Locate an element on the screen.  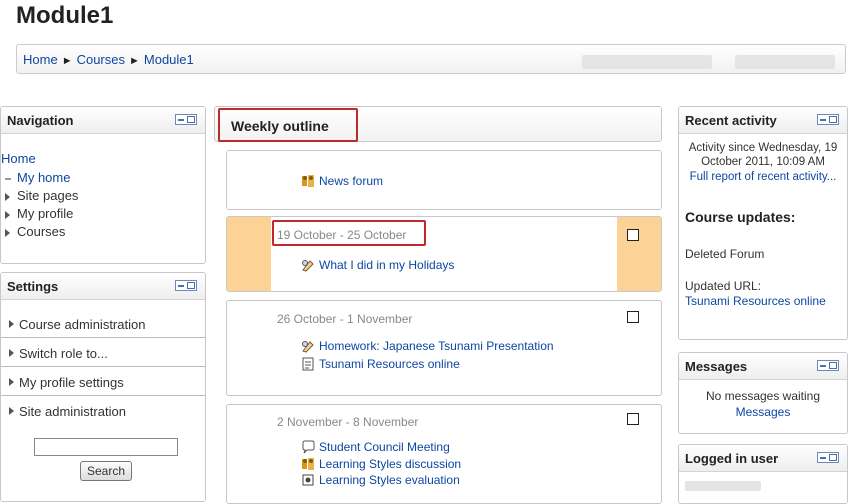
updated-url-label: Updated URL: is located at coordinates (723, 286).